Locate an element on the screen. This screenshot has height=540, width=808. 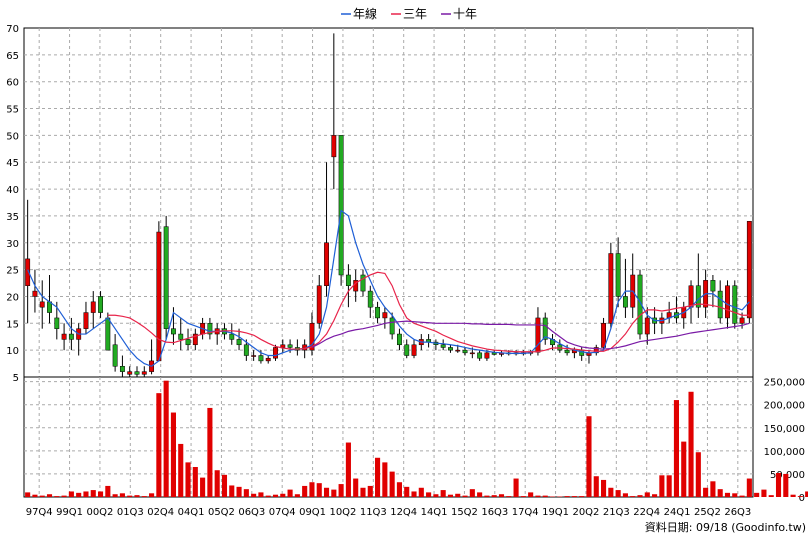
price-y-tick-11: 55 is located at coordinates (12, 110).